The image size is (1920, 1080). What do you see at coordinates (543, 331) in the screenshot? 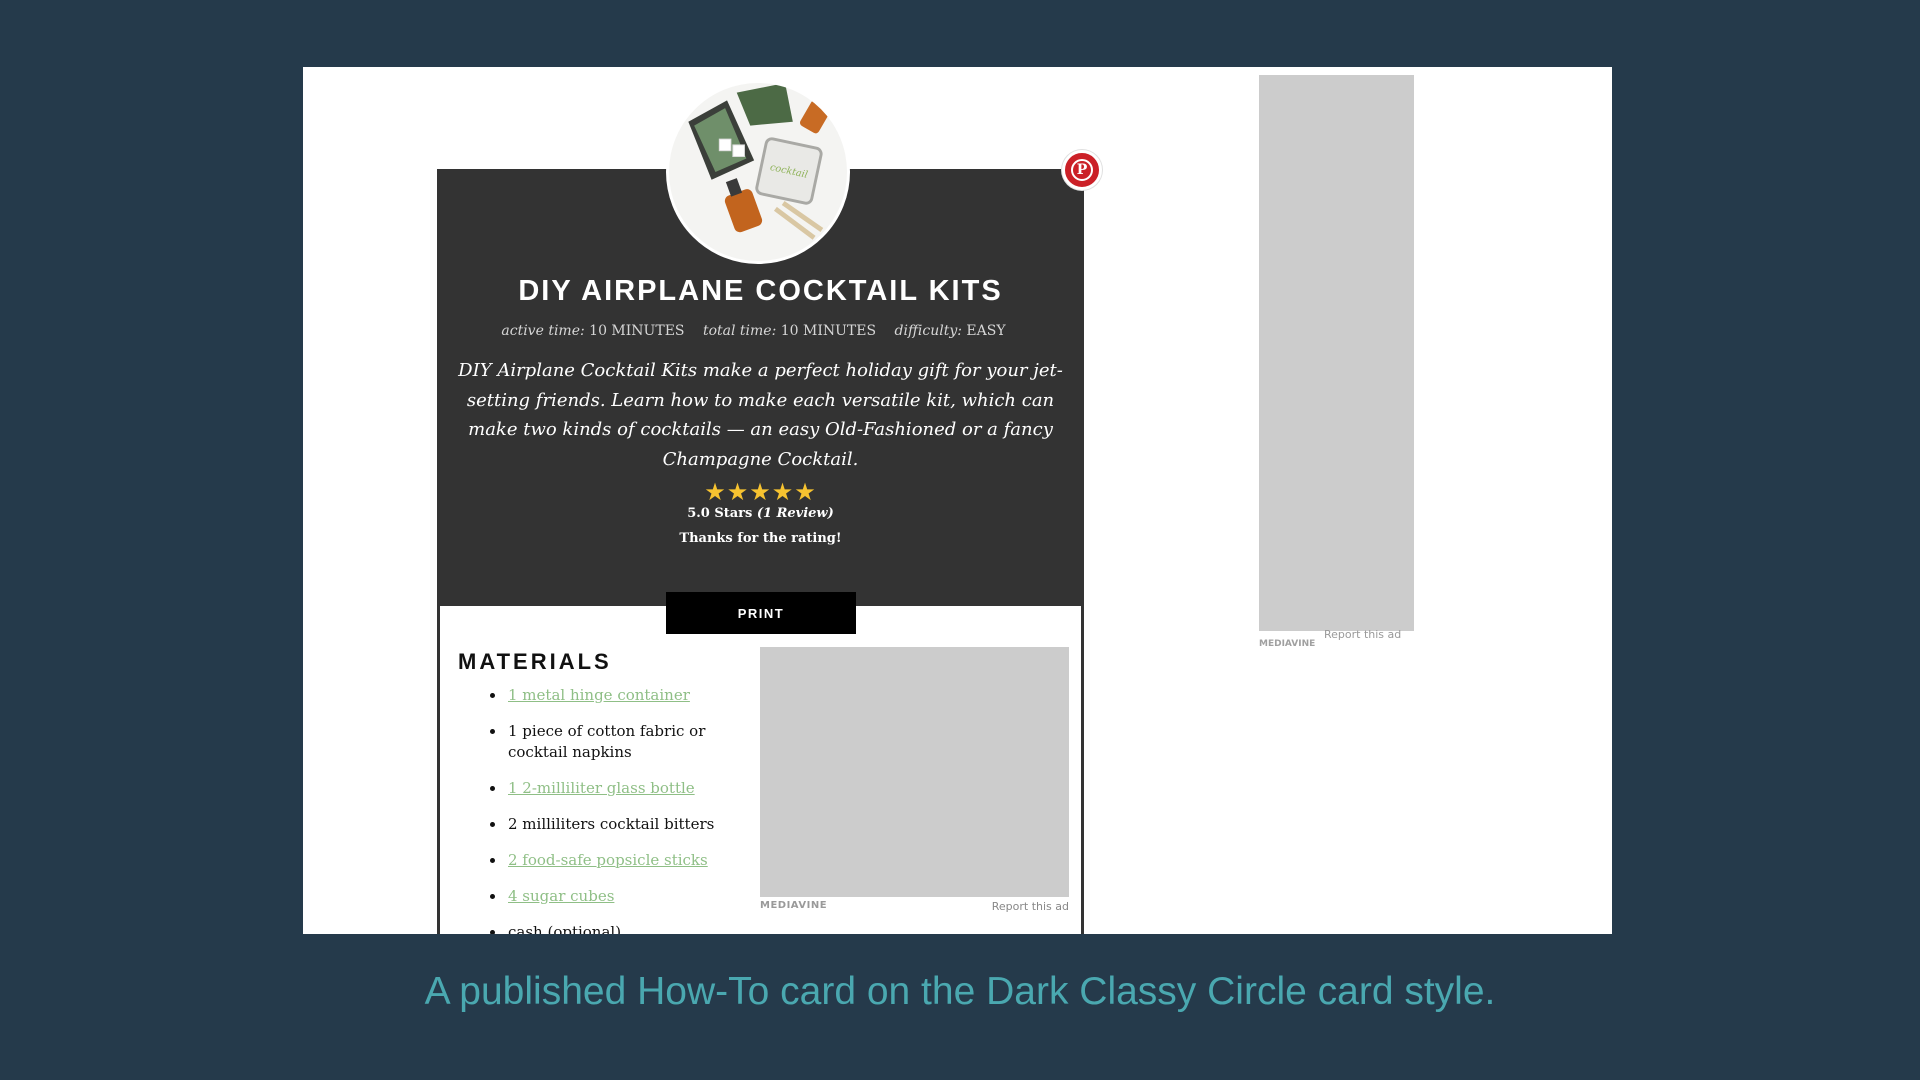
I see `active-time-label: active time:` at bounding box center [543, 331].